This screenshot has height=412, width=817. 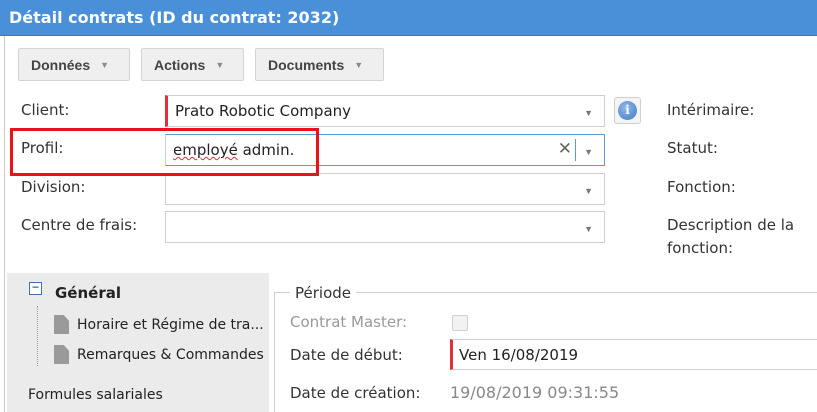 What do you see at coordinates (180, 64) in the screenshot?
I see `actions-label: Actions` at bounding box center [180, 64].